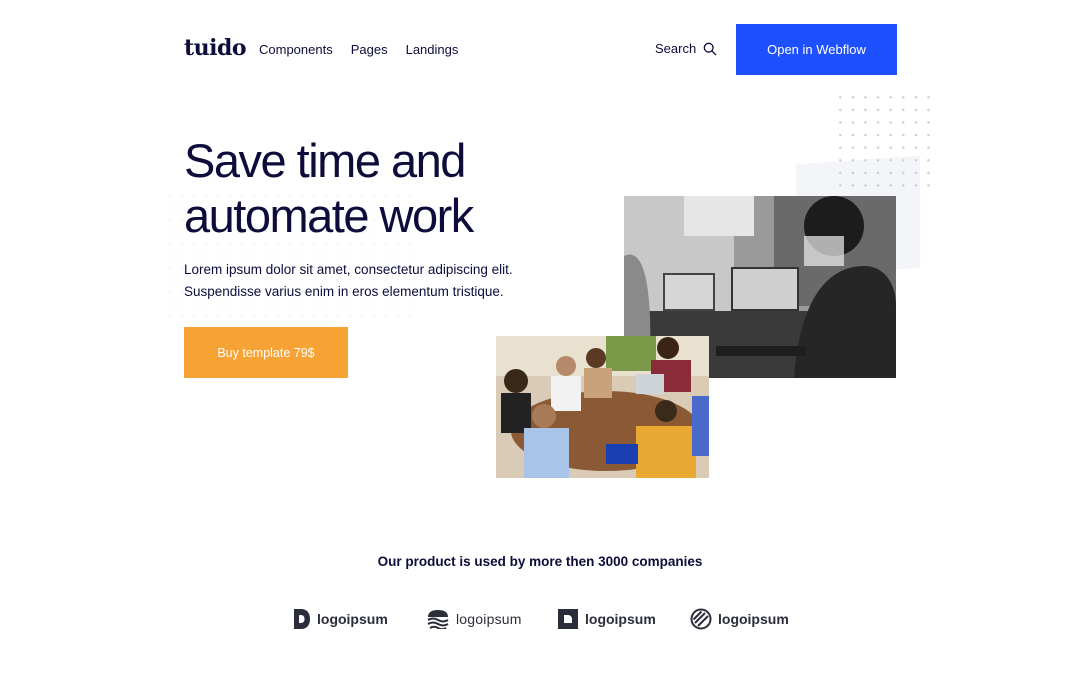  I want to click on circle-slash-icon, so click(701, 619).